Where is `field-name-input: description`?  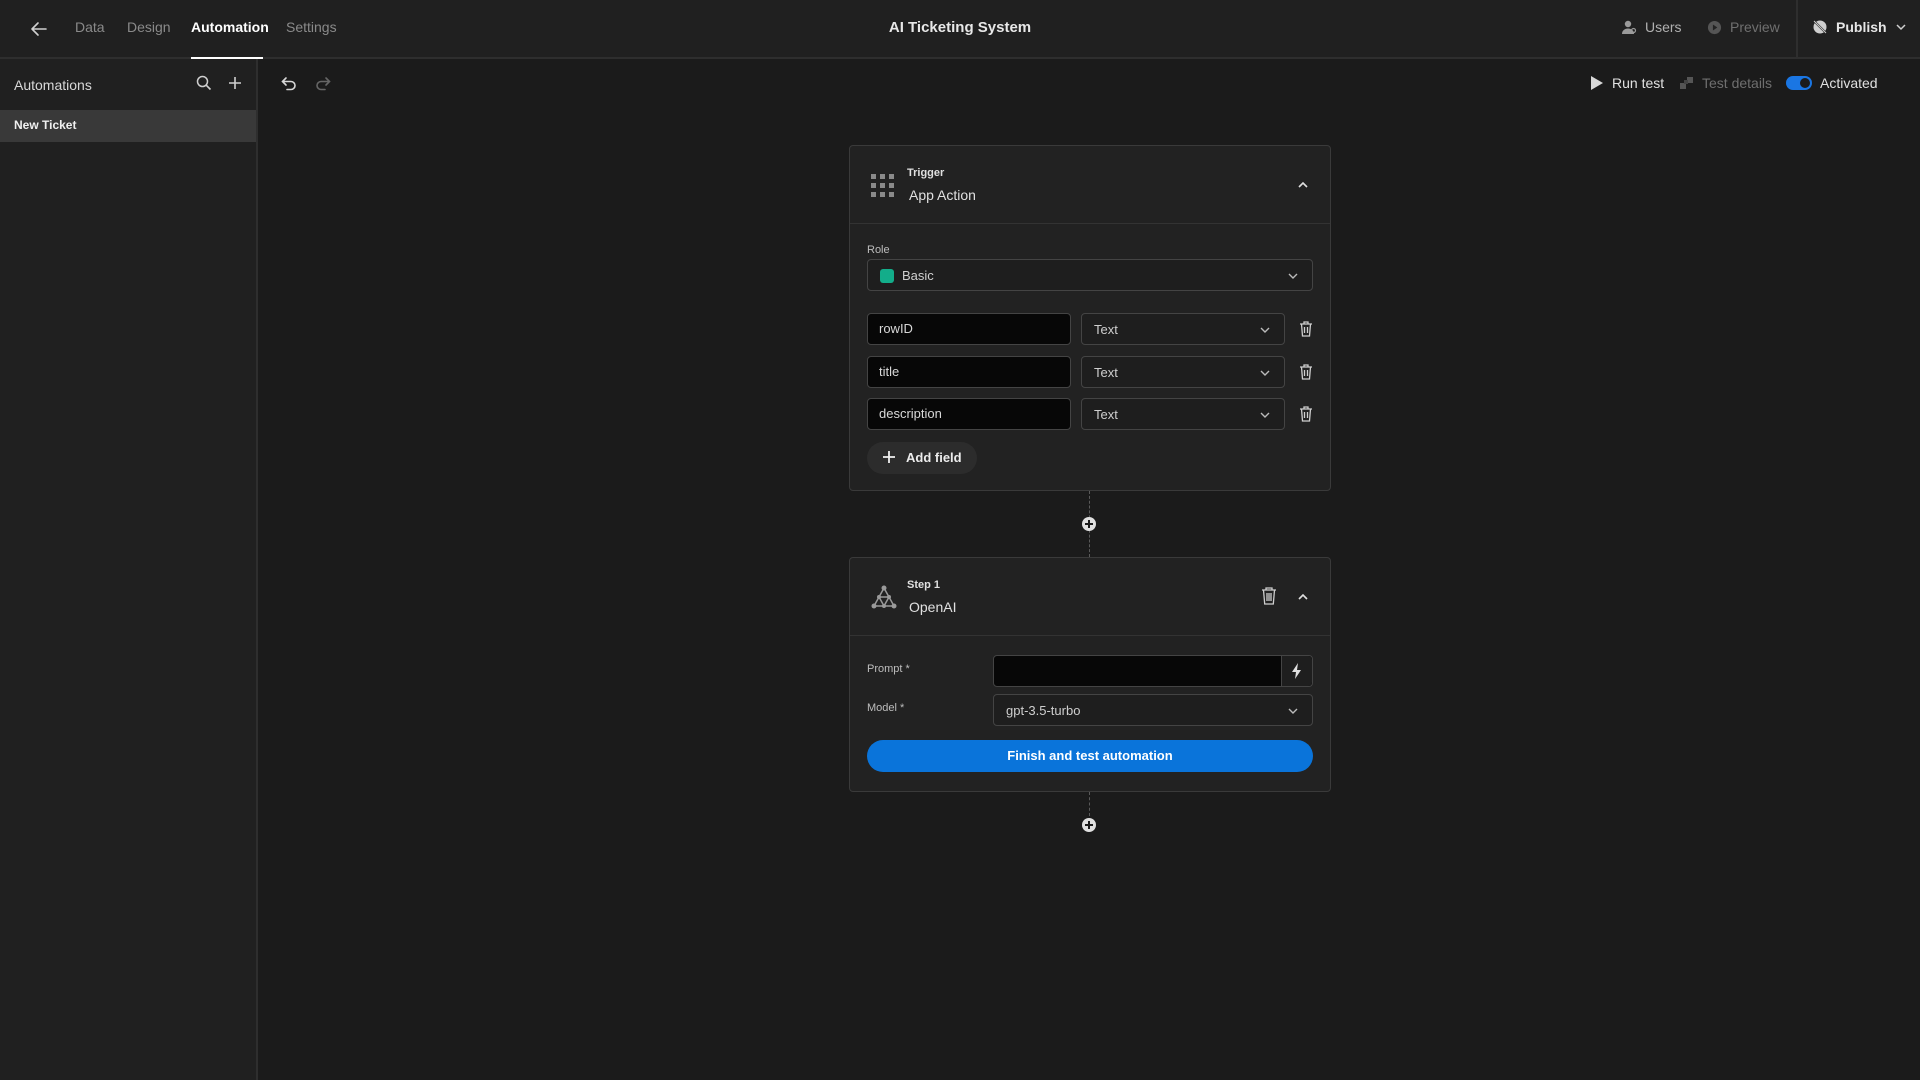 field-name-input: description is located at coordinates (969, 414).